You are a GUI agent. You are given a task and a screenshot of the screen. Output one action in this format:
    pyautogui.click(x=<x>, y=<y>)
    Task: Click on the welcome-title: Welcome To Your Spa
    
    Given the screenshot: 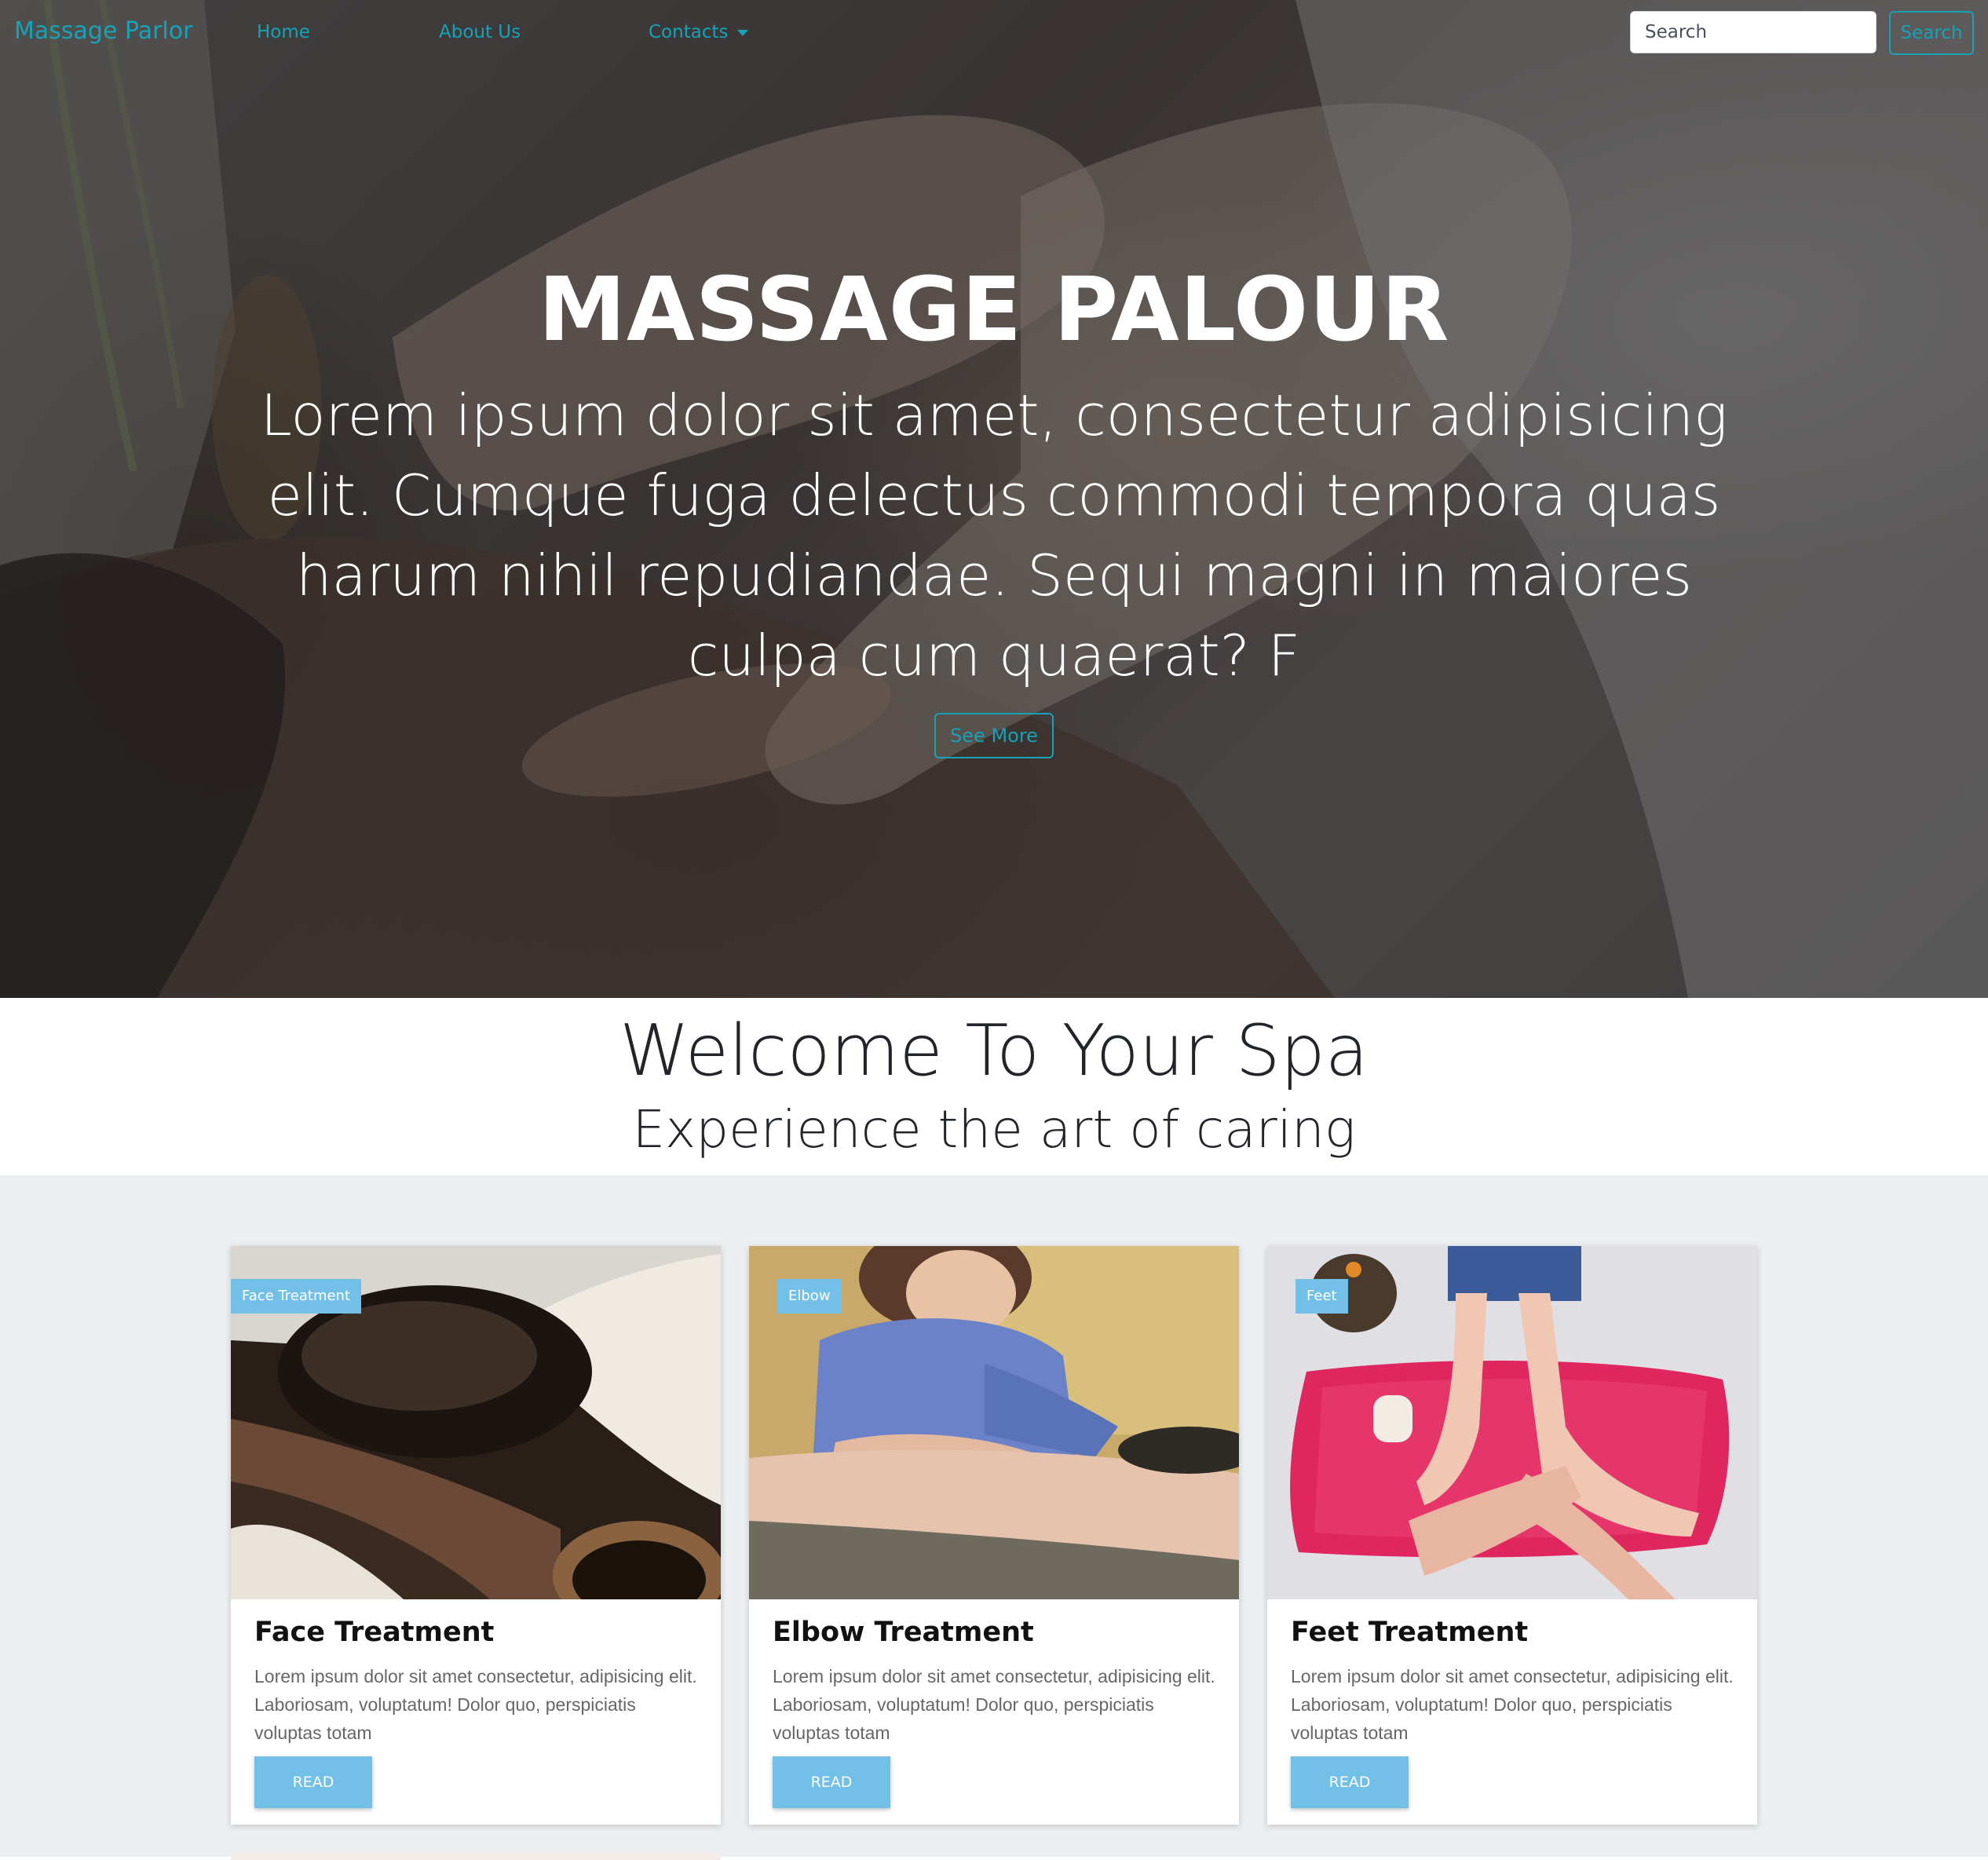 What is the action you would take?
    pyautogui.click(x=994, y=1051)
    